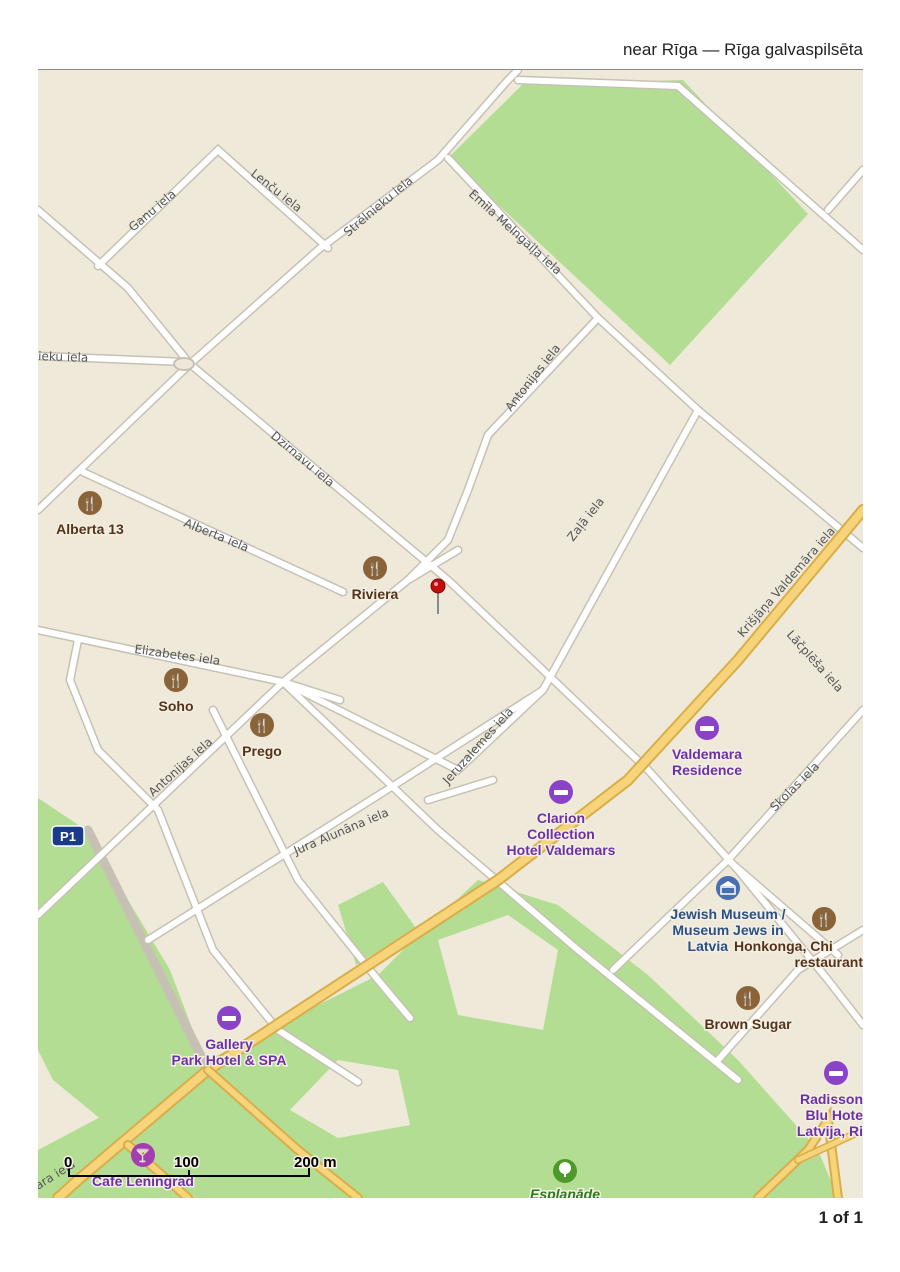 The image size is (900, 1272). What do you see at coordinates (727, 914) in the screenshot?
I see `poi-label-museum-1: Jewish Museum /` at bounding box center [727, 914].